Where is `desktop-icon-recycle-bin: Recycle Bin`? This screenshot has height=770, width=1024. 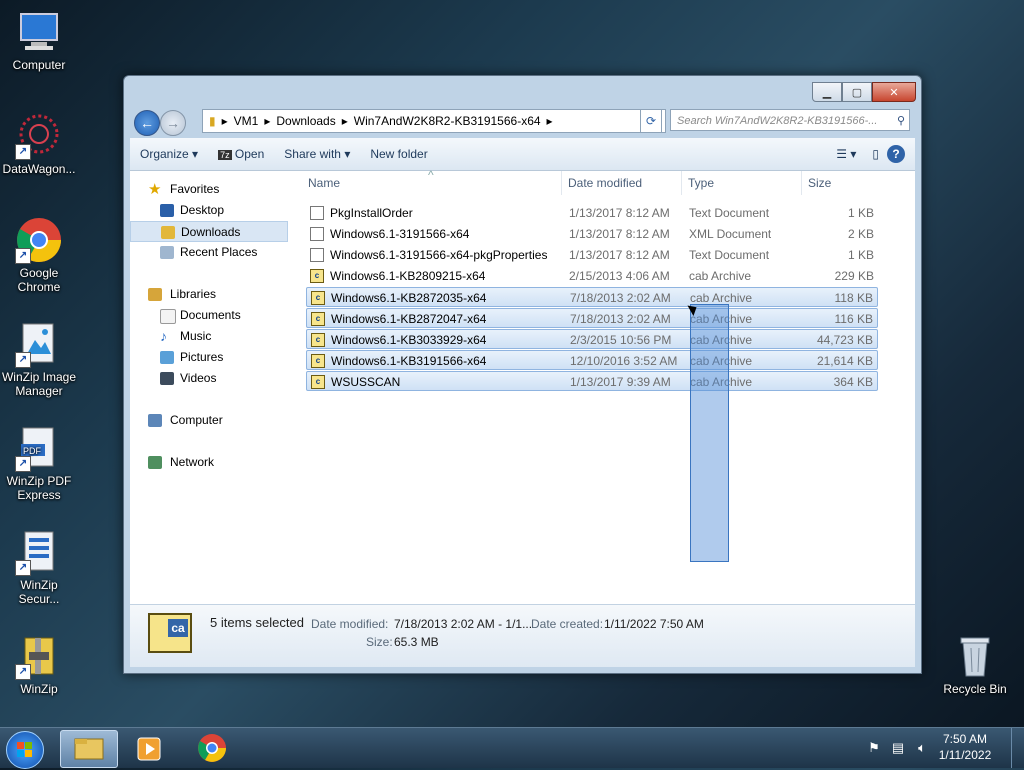
desktop-icon-recycle-bin: Recycle Bin is located at coordinates (975, 664).